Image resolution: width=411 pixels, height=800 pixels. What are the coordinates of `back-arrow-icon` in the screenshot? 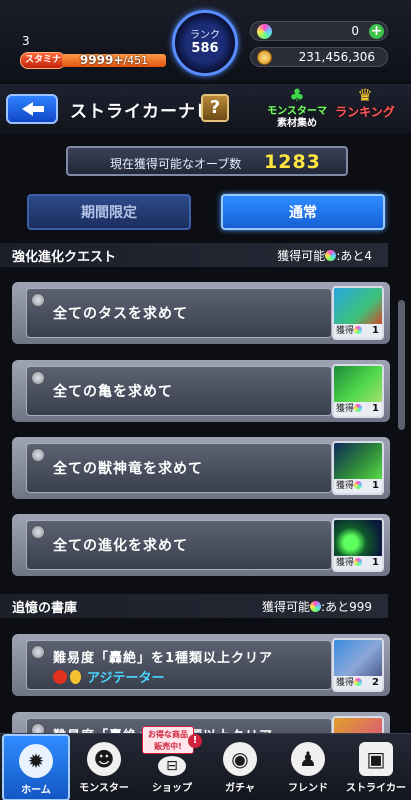 It's located at (33, 109).